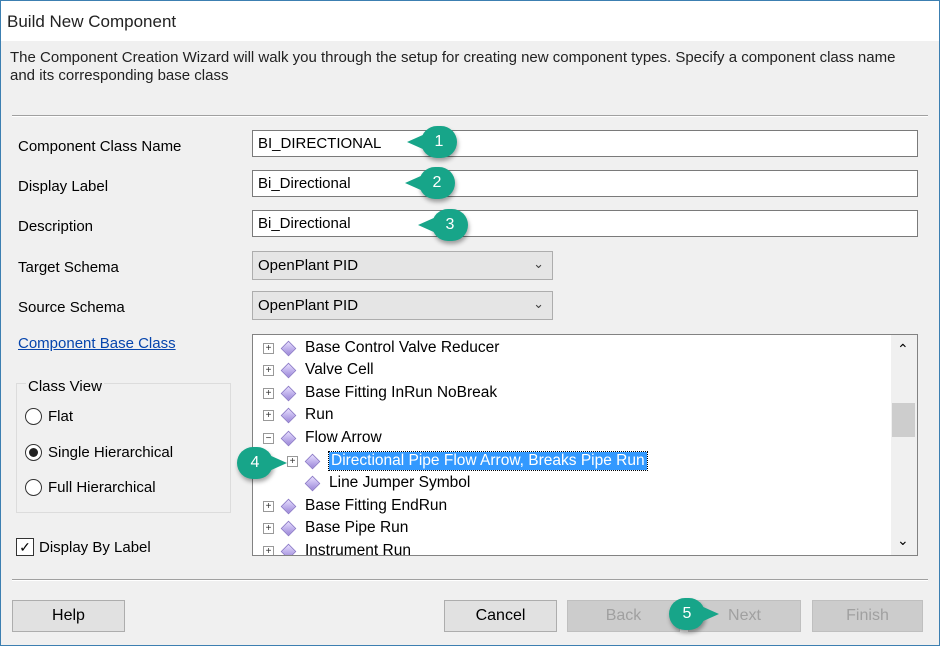  What do you see at coordinates (867, 616) in the screenshot?
I see `finish-button: Finish` at bounding box center [867, 616].